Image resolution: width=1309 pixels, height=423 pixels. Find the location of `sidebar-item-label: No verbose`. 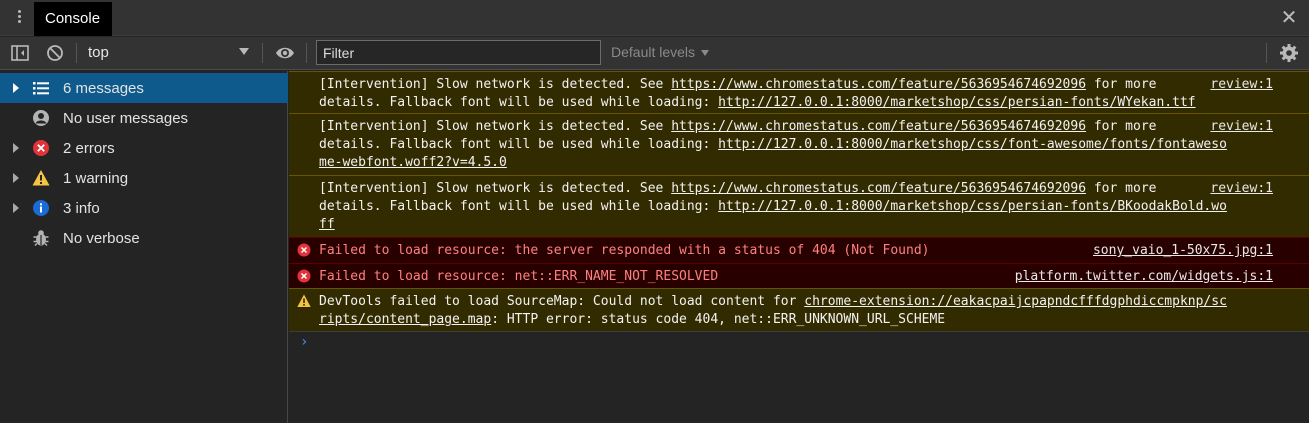

sidebar-item-label: No verbose is located at coordinates (101, 238).